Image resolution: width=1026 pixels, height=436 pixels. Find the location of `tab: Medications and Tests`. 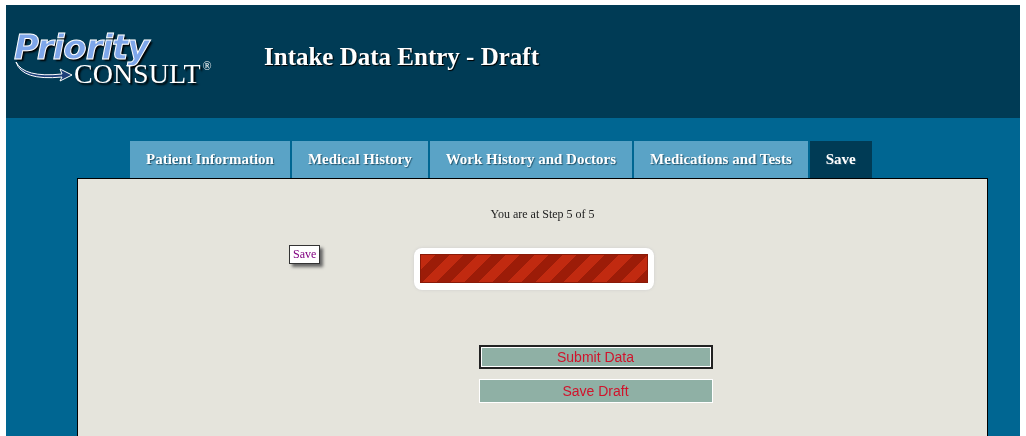

tab: Medications and Tests is located at coordinates (721, 159).